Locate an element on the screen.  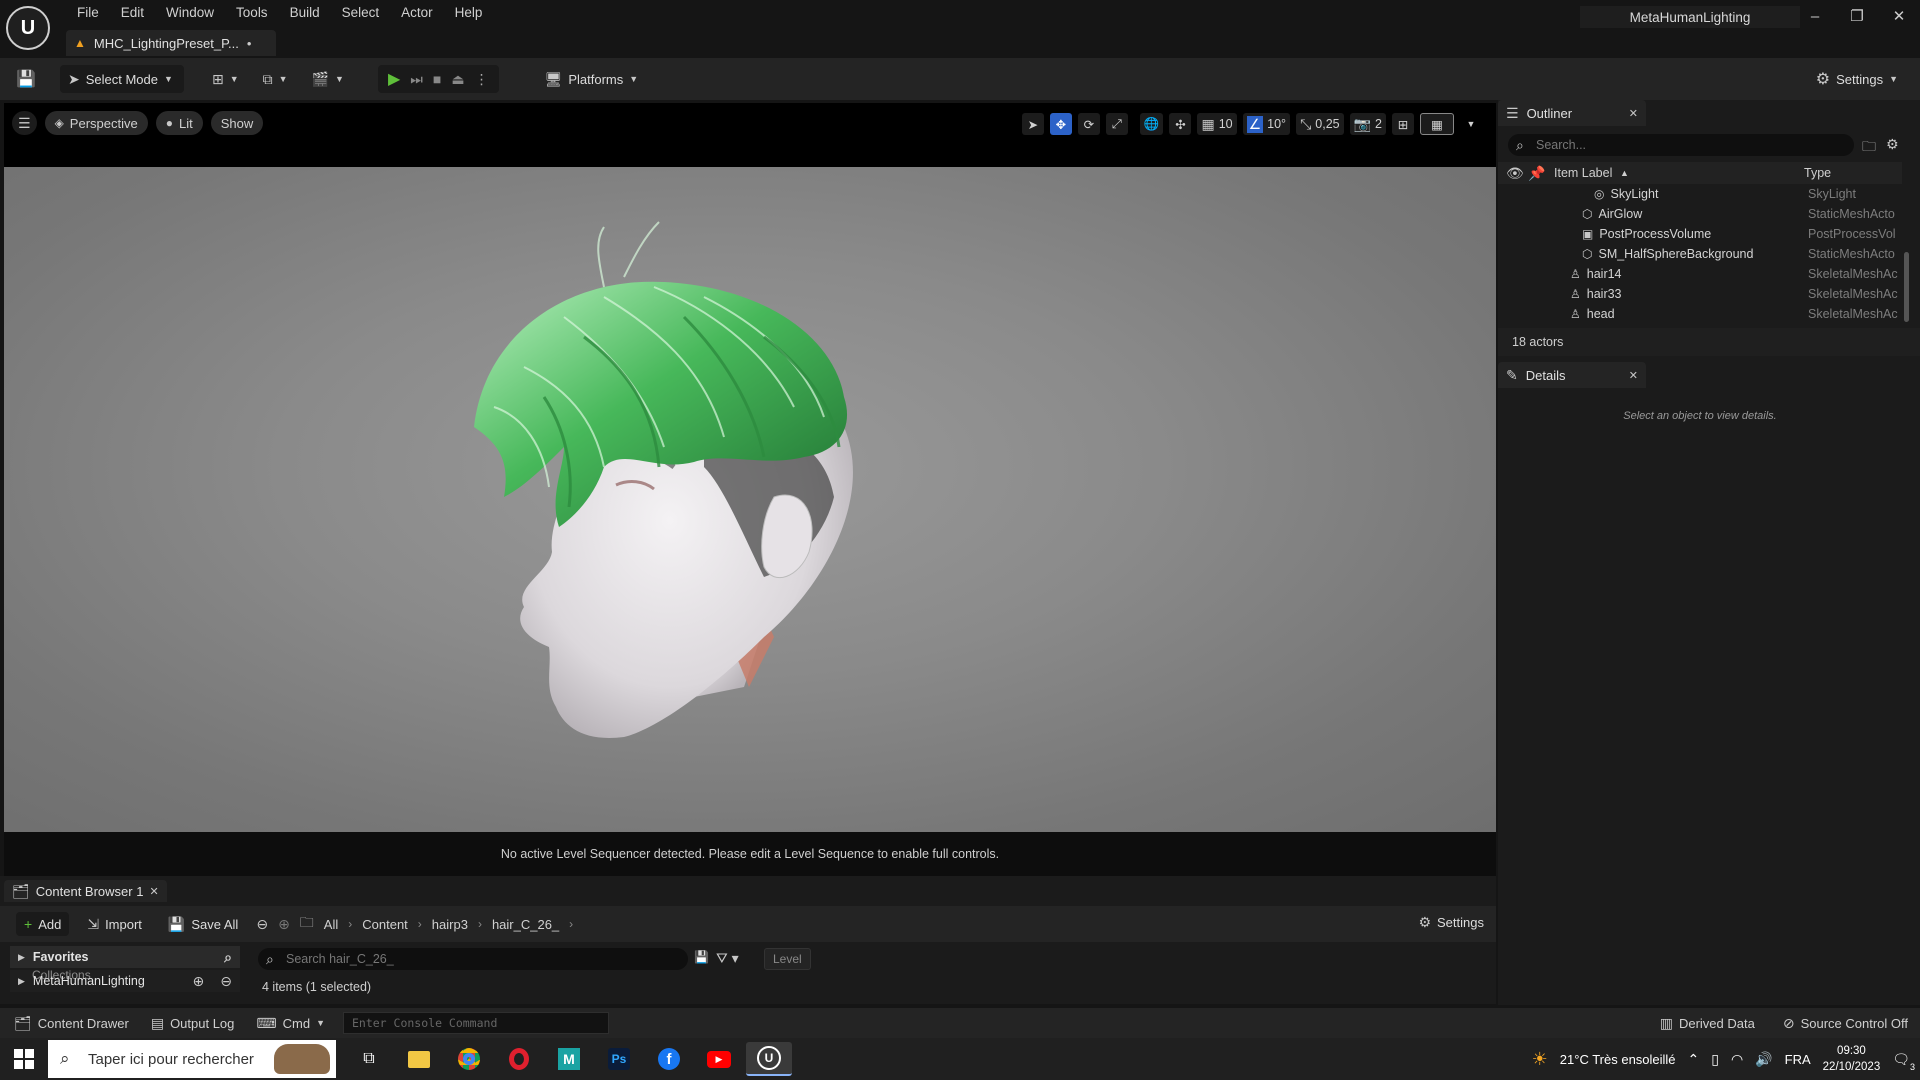
breadcrumb-content: Content is located at coordinates (385, 924).